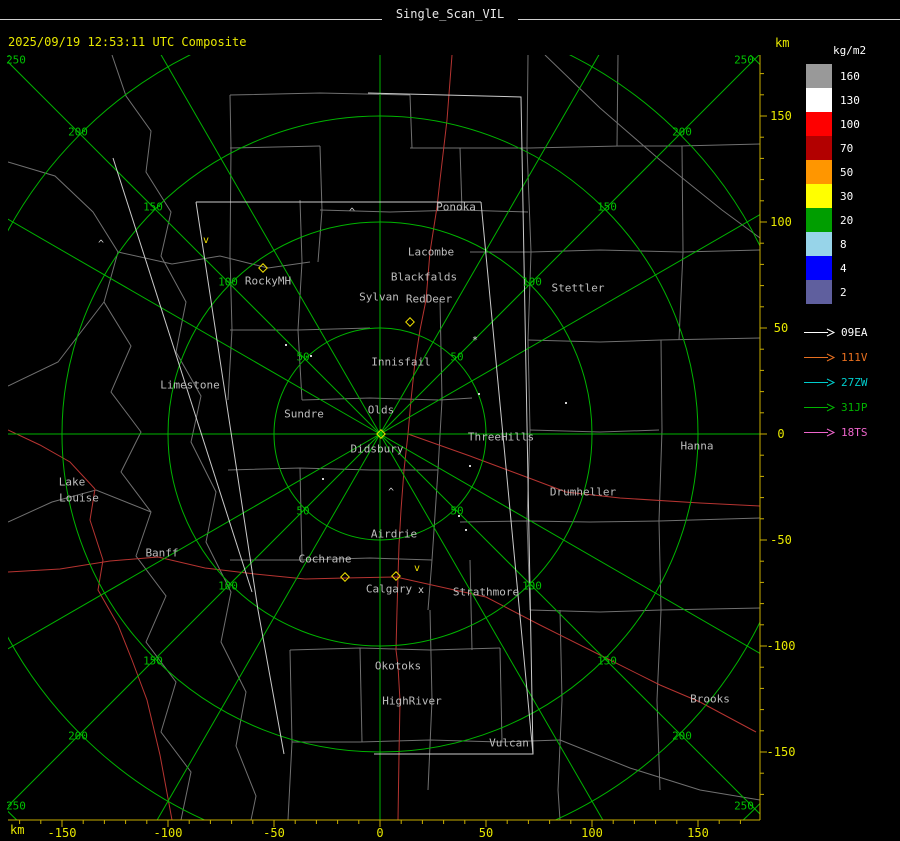  I want to click on station-row-111v: 111V, so click(850, 357).